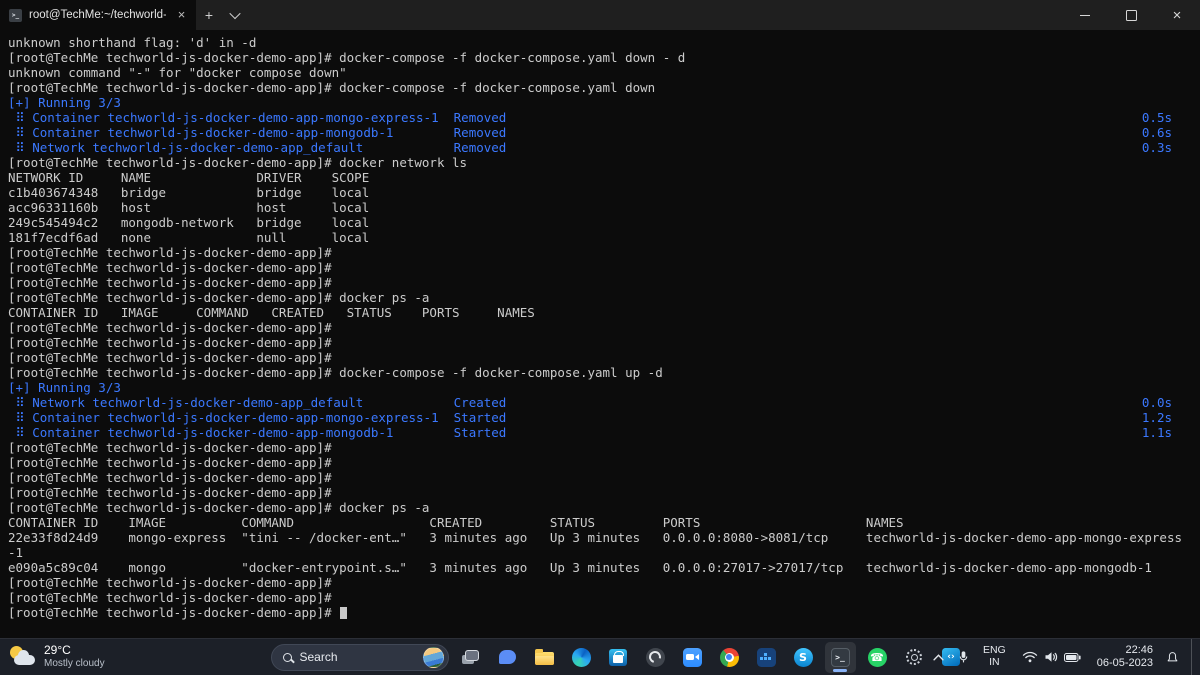  I want to click on windows-terminal-icon: >_, so click(840, 657).